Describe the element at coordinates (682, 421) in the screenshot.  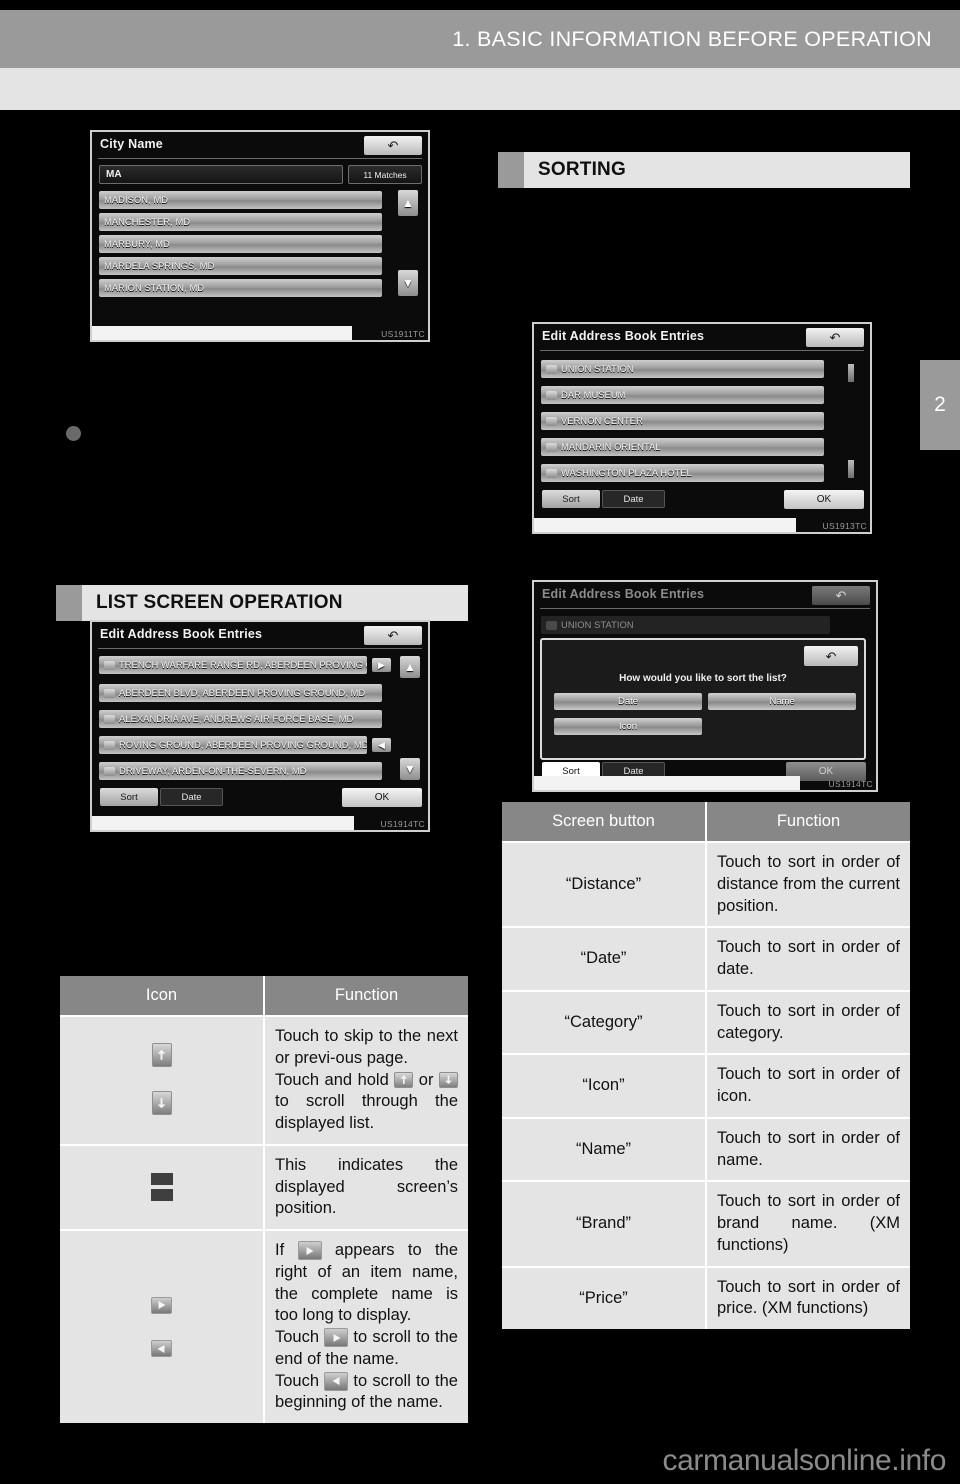
I see `list-item: VERNON CENTER` at that location.